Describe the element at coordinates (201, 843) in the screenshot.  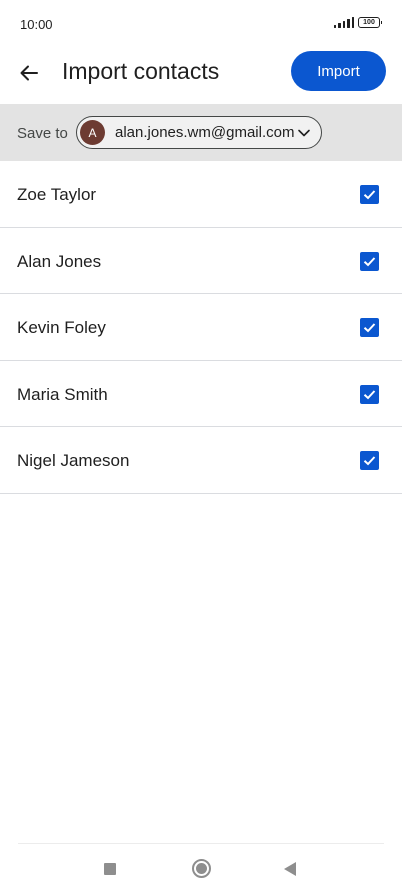
I see `nav-divider` at that location.